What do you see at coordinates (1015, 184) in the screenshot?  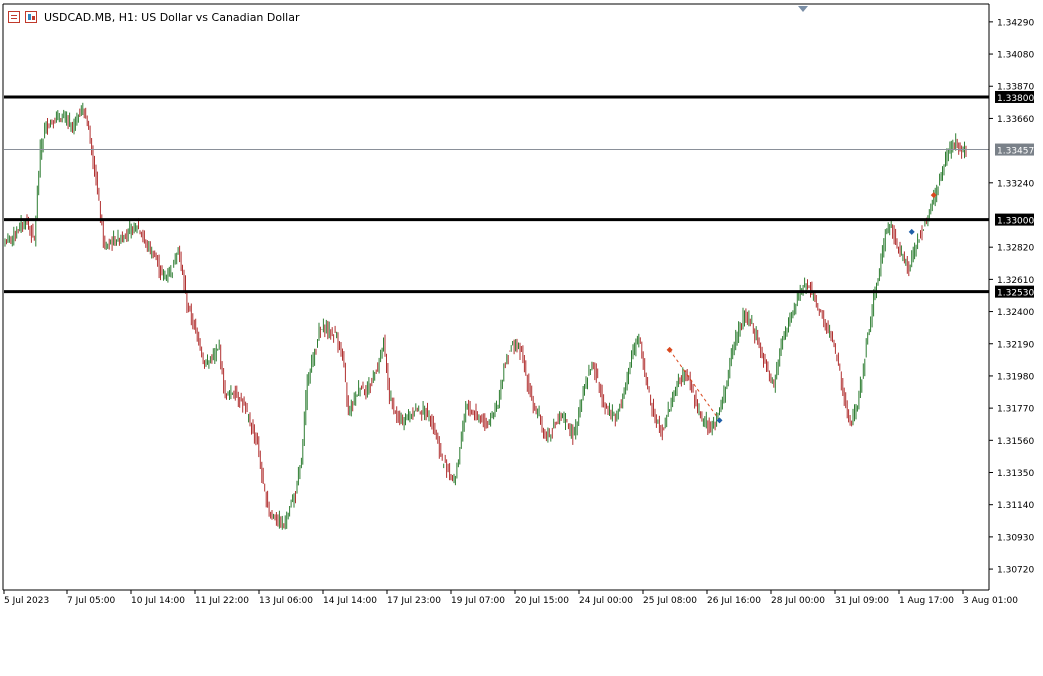 I see `price-tick-label: 1.33240` at bounding box center [1015, 184].